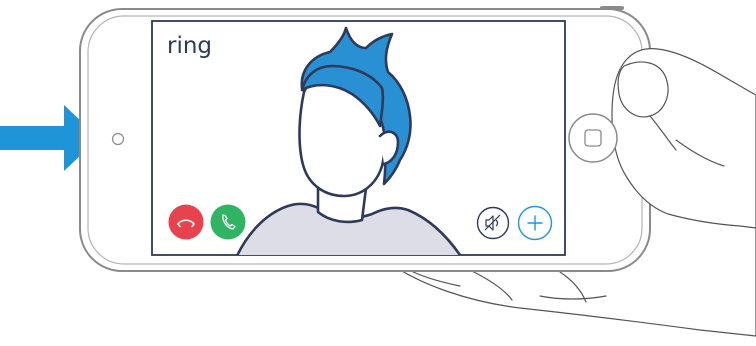 Image resolution: width=756 pixels, height=346 pixels. Describe the element at coordinates (189, 46) in the screenshot. I see `ring-logo: ring` at that location.